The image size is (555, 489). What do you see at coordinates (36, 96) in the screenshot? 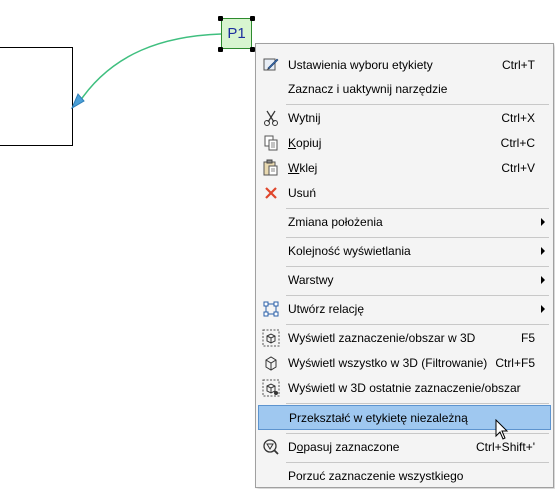
I see `drawing-element-rectangle` at bounding box center [36, 96].